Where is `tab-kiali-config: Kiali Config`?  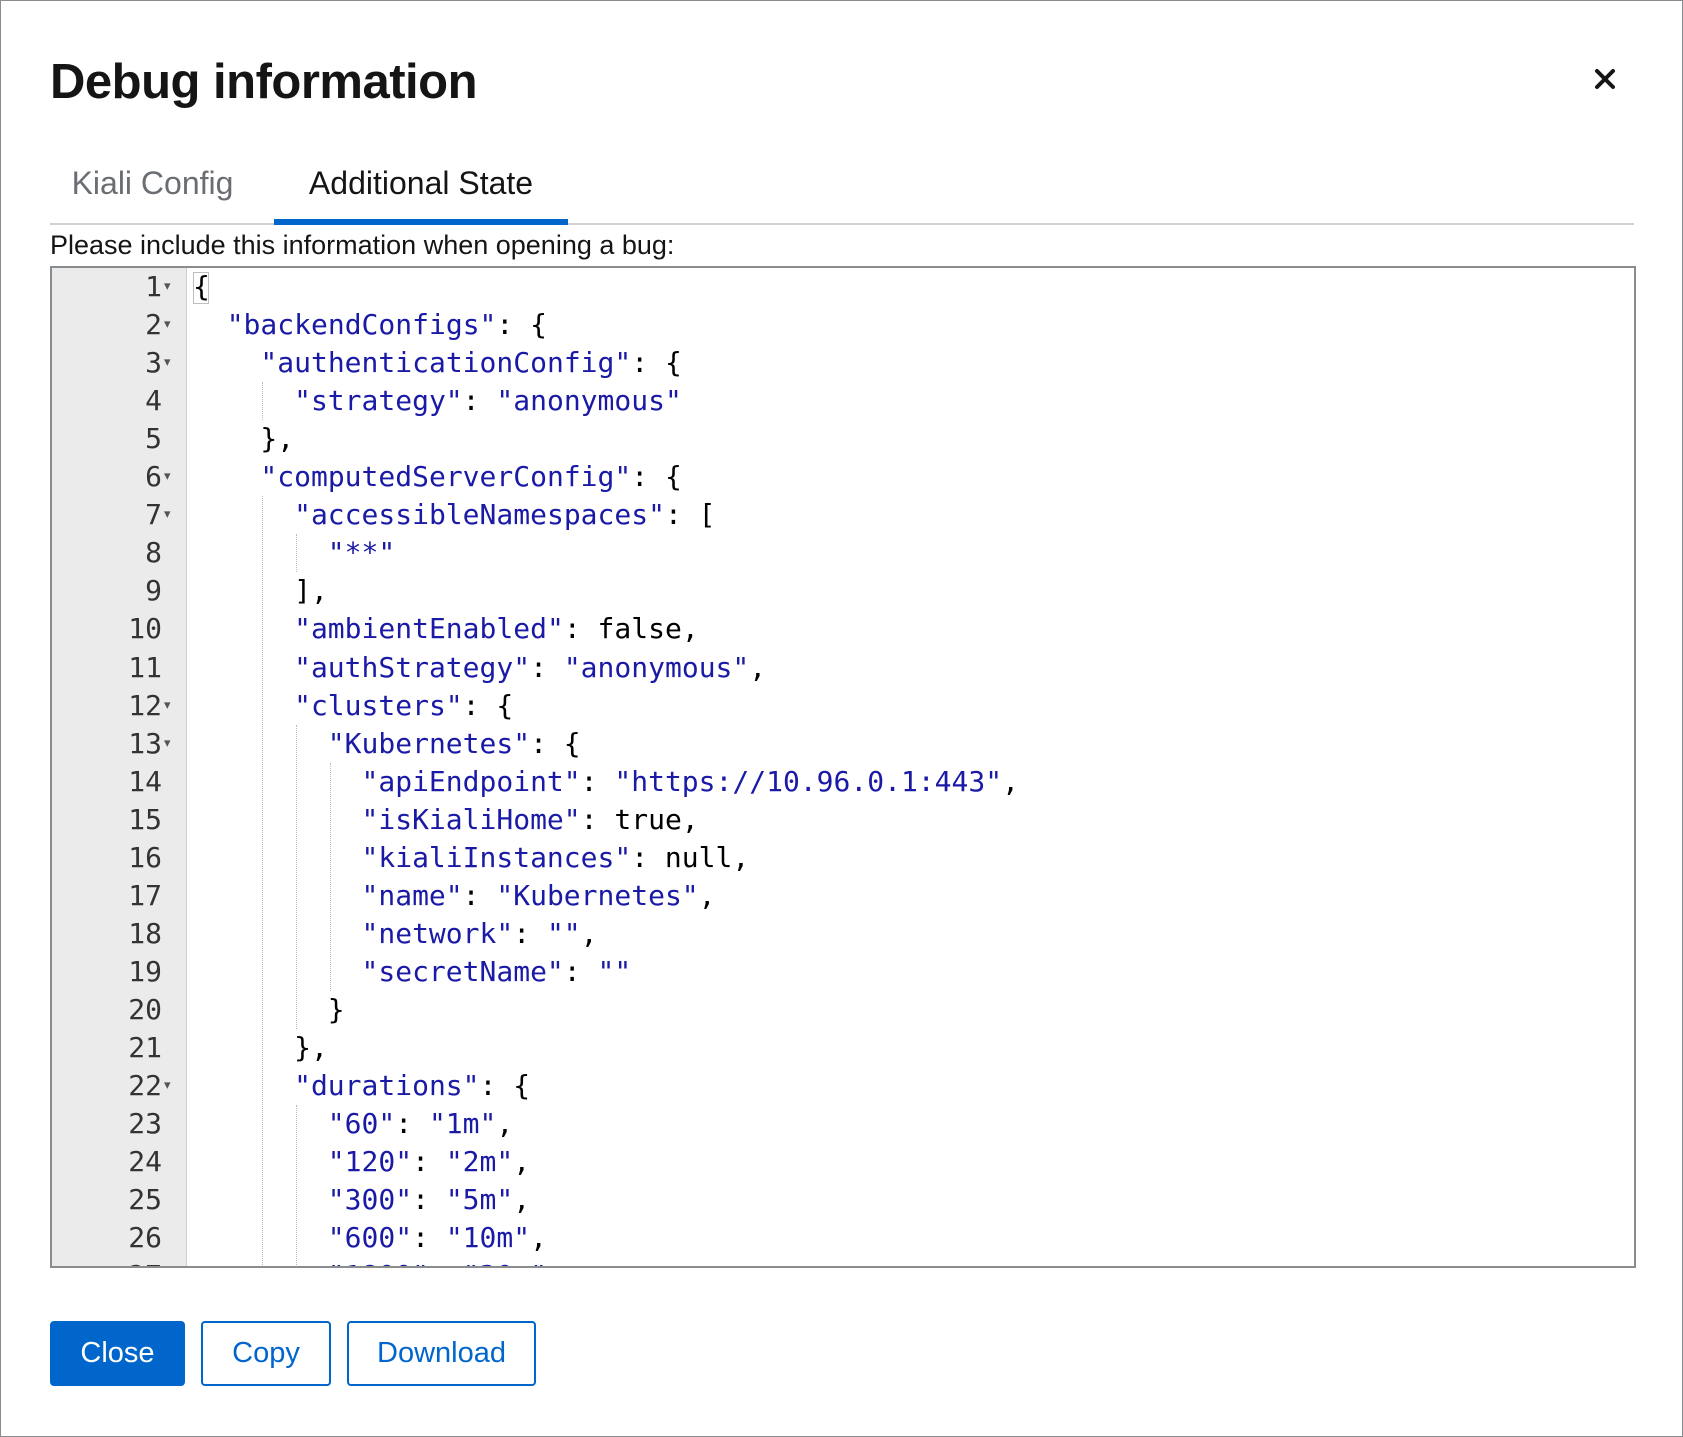
tab-kiali-config: Kiali Config is located at coordinates (152, 187).